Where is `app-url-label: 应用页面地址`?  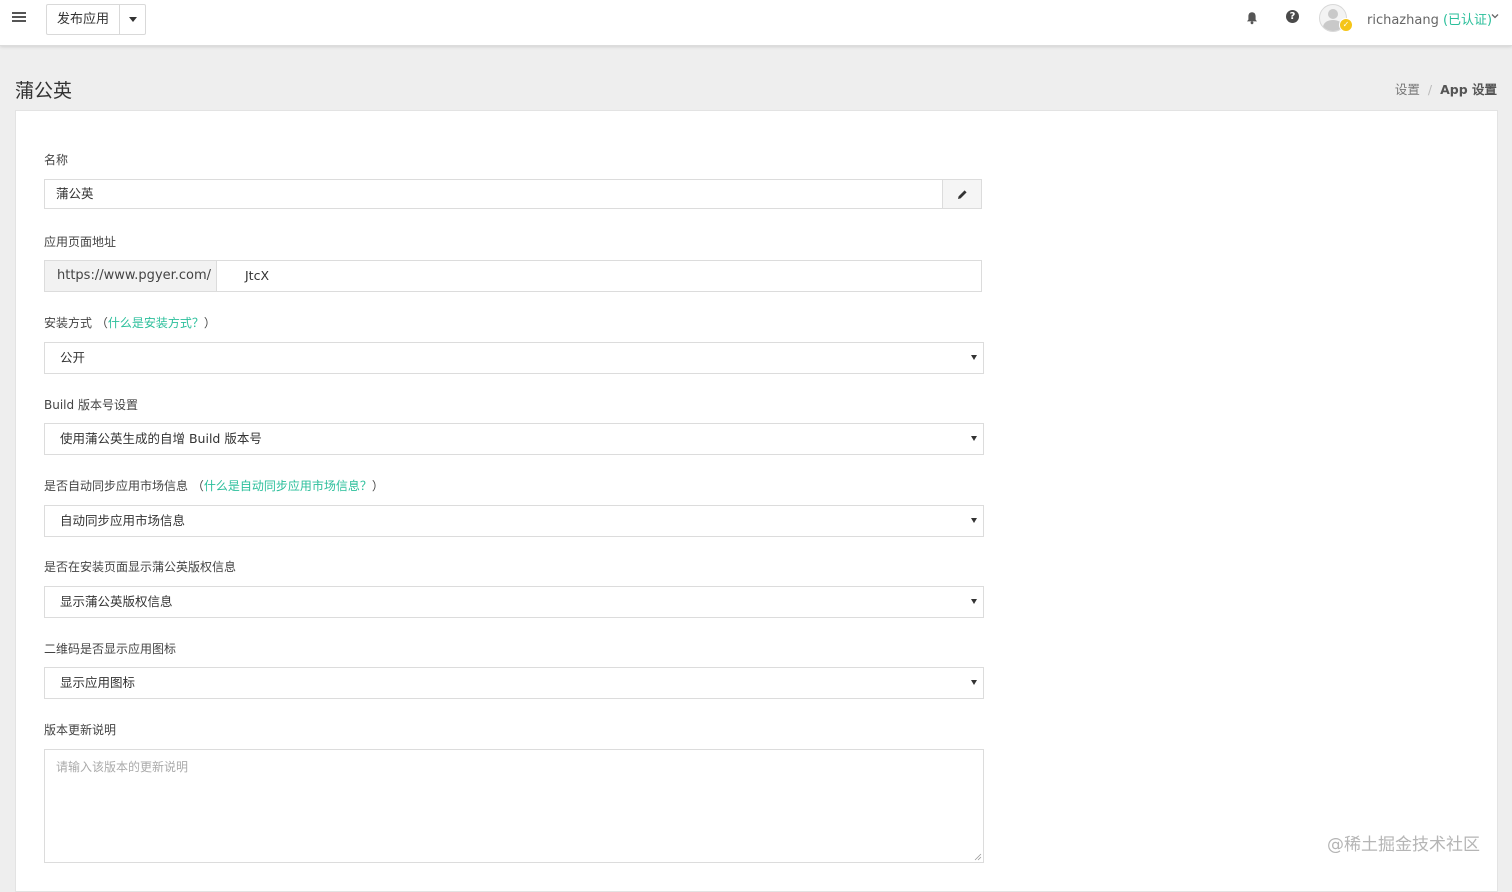
app-url-label: 应用页面地址 is located at coordinates (80, 242).